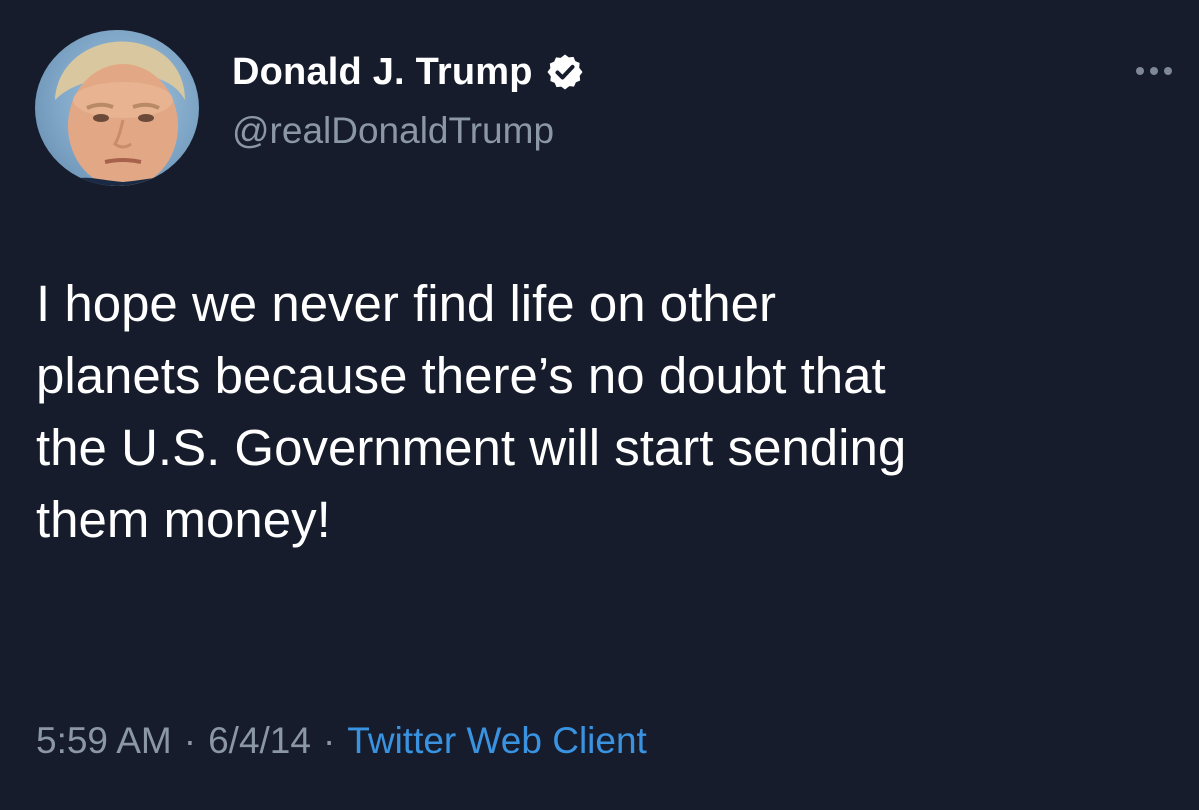  Describe the element at coordinates (259, 741) in the screenshot. I see `tweet-date: 6/4/14` at that location.